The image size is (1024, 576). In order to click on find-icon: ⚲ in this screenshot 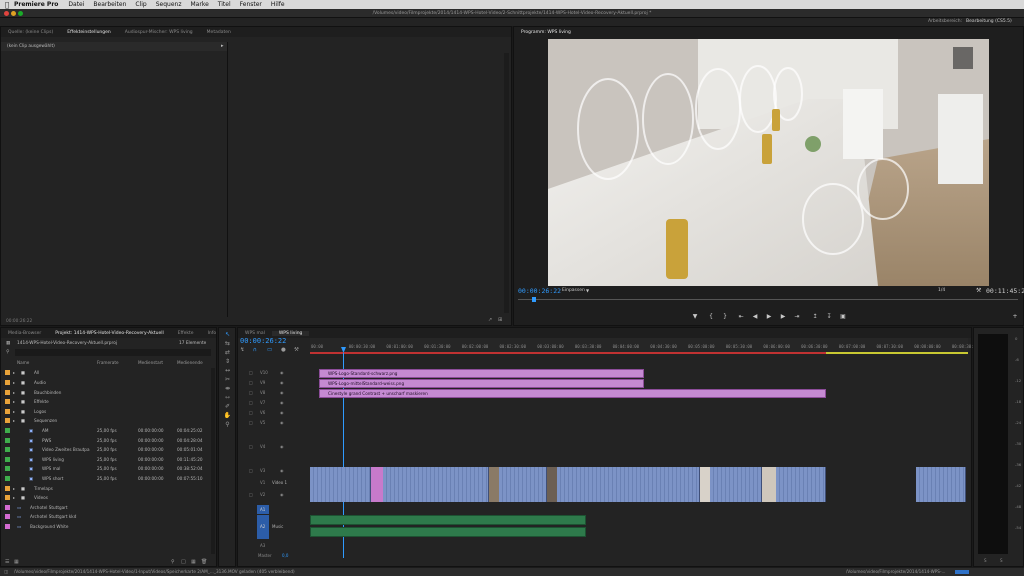, I will do `click(173, 562)`.